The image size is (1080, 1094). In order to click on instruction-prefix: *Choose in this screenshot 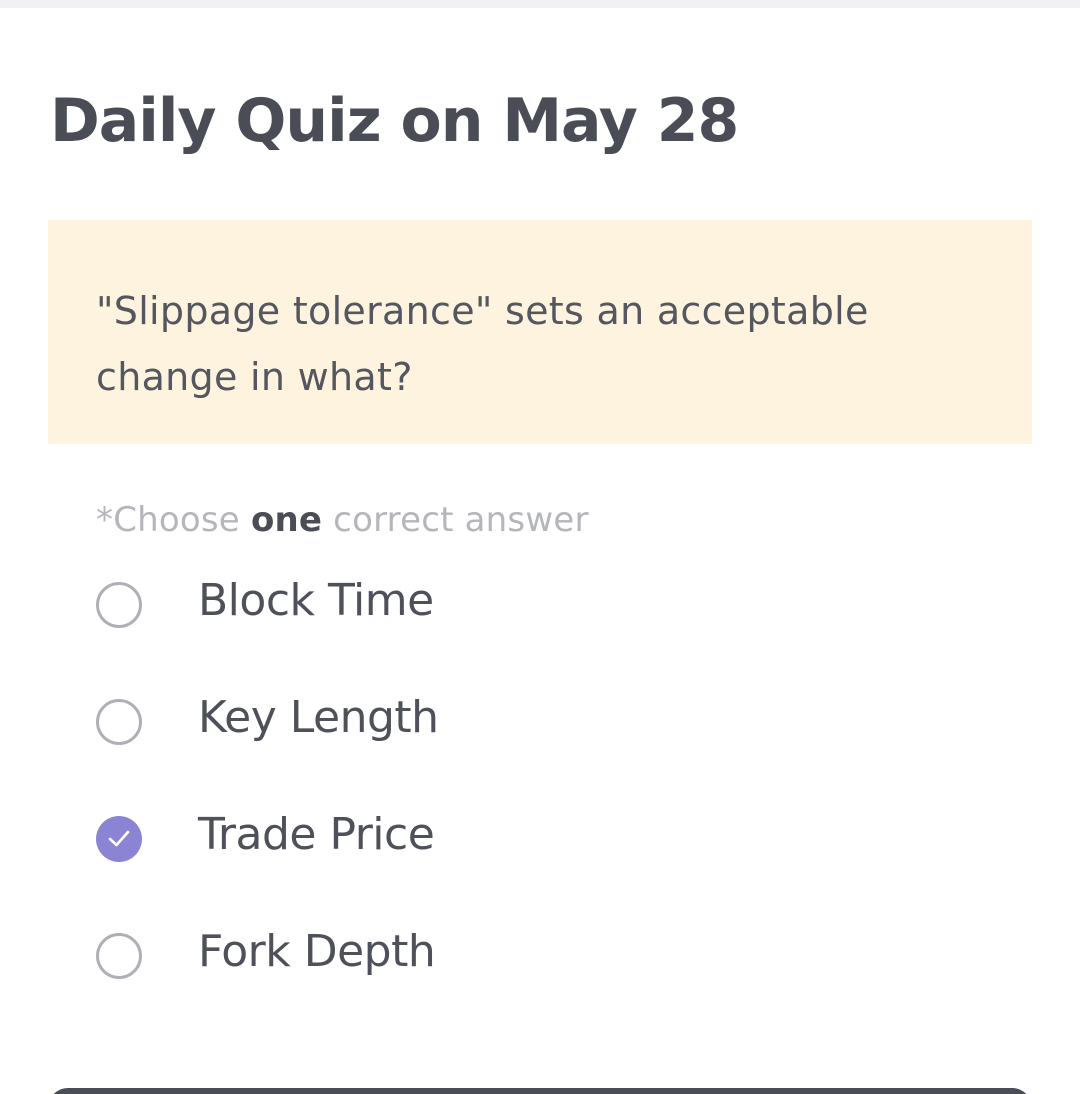, I will do `click(173, 520)`.